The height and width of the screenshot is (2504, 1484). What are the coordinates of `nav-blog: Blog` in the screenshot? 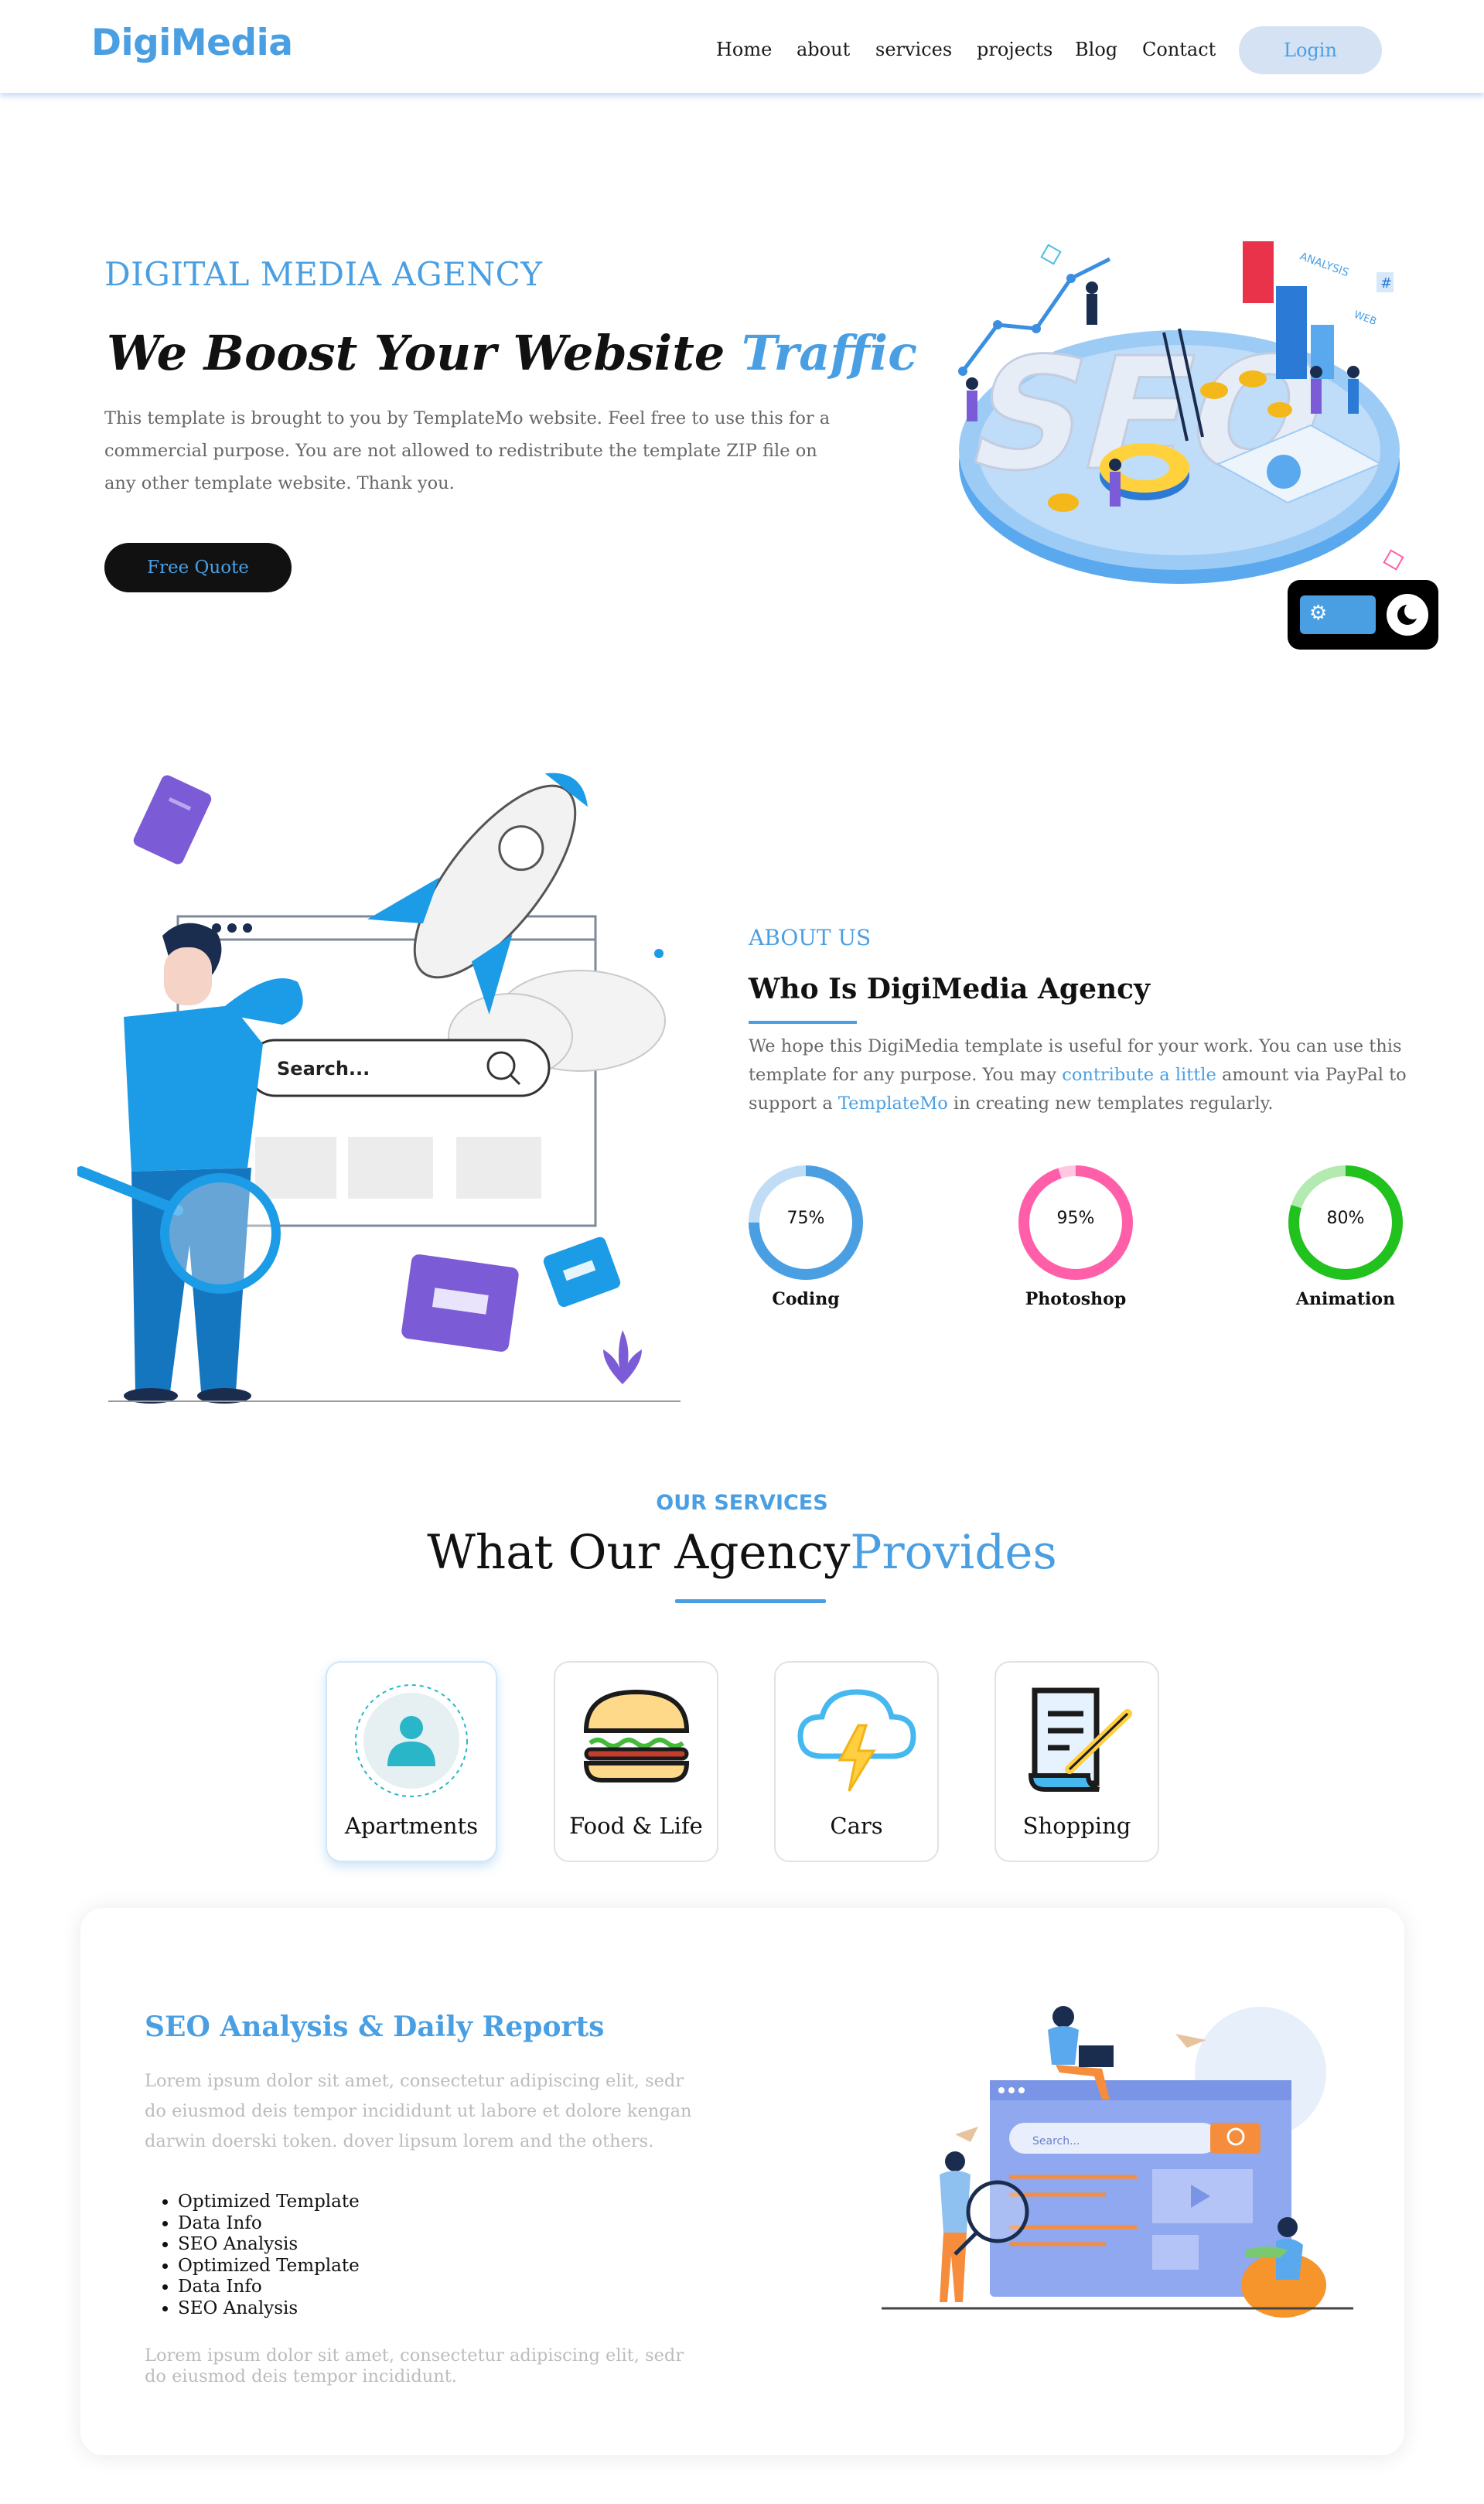 It's located at (1096, 49).